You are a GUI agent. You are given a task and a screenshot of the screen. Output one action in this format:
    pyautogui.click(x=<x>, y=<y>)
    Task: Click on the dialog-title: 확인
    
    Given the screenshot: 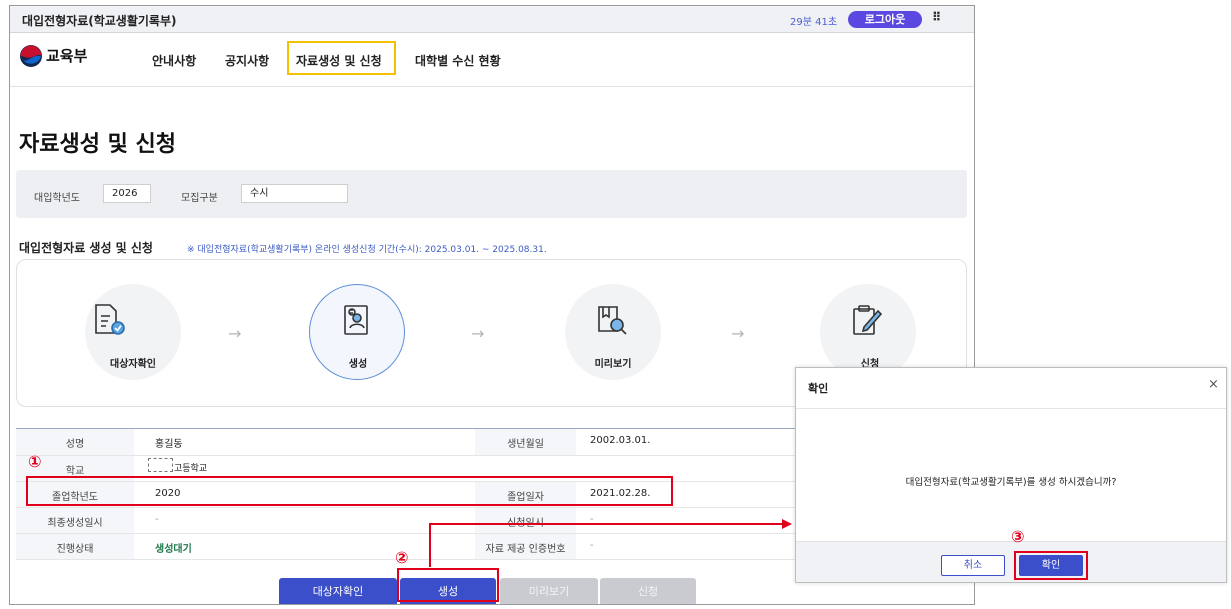 What is the action you would take?
    pyautogui.click(x=818, y=388)
    